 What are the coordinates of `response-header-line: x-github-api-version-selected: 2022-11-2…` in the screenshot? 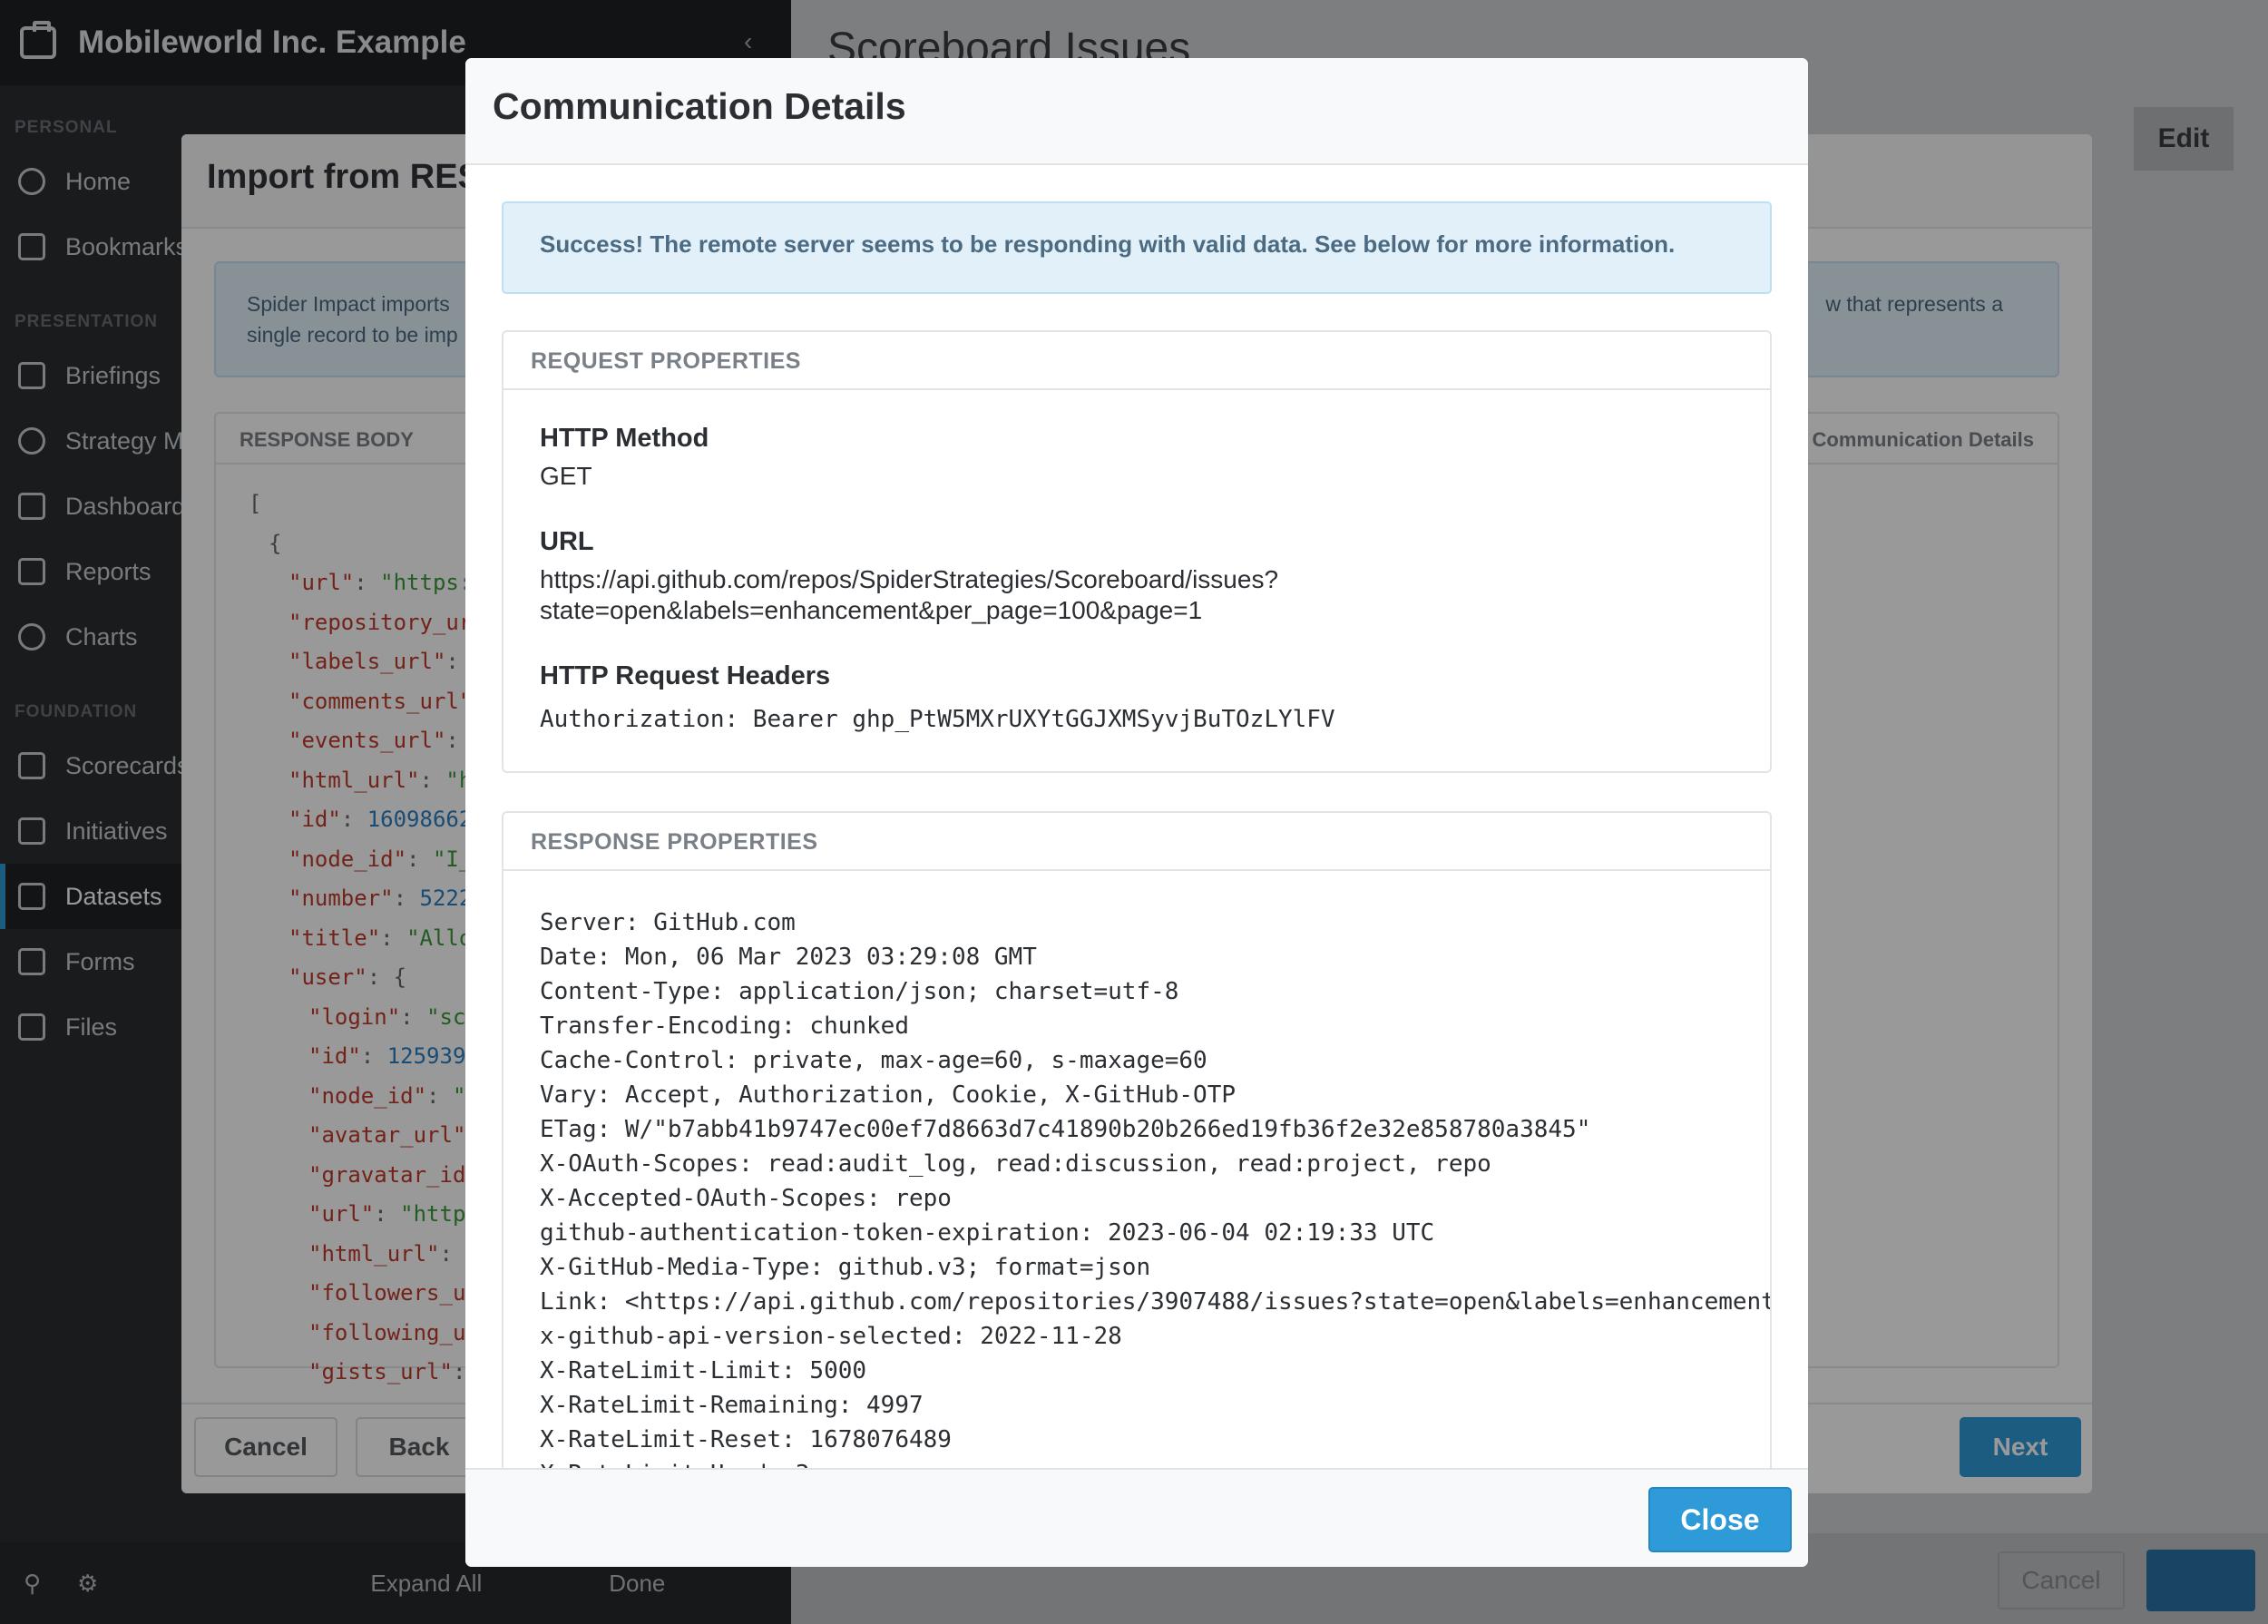 It's located at (831, 1336).